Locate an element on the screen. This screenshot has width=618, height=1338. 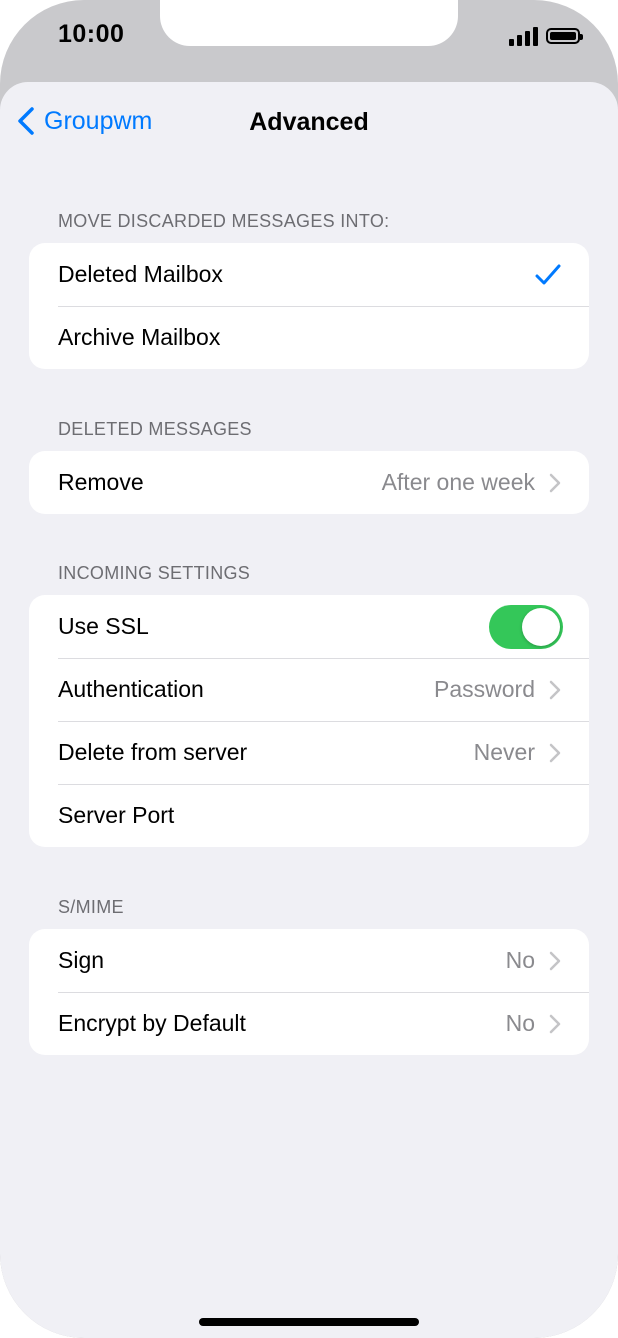
delete-from-server-value: Never is located at coordinates (504, 752).